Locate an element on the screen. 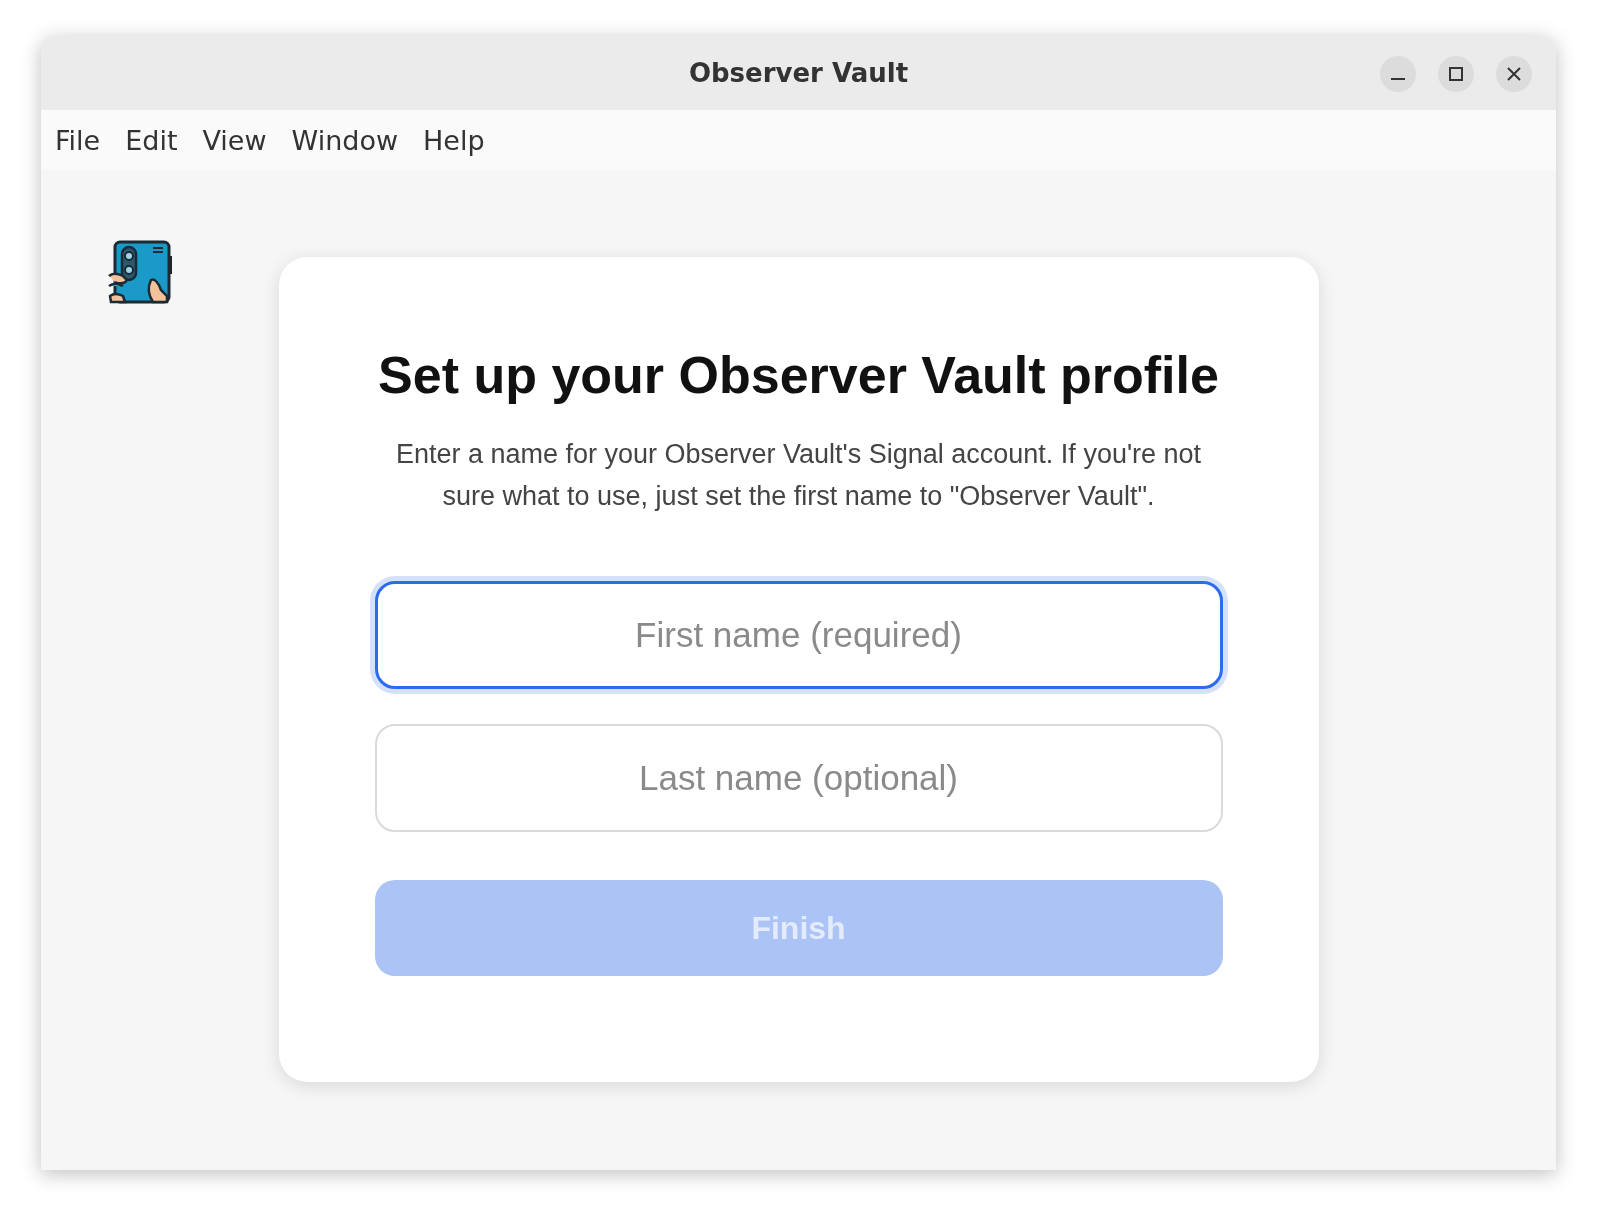 This screenshot has height=1220, width=1600. maximize-button is located at coordinates (1456, 74).